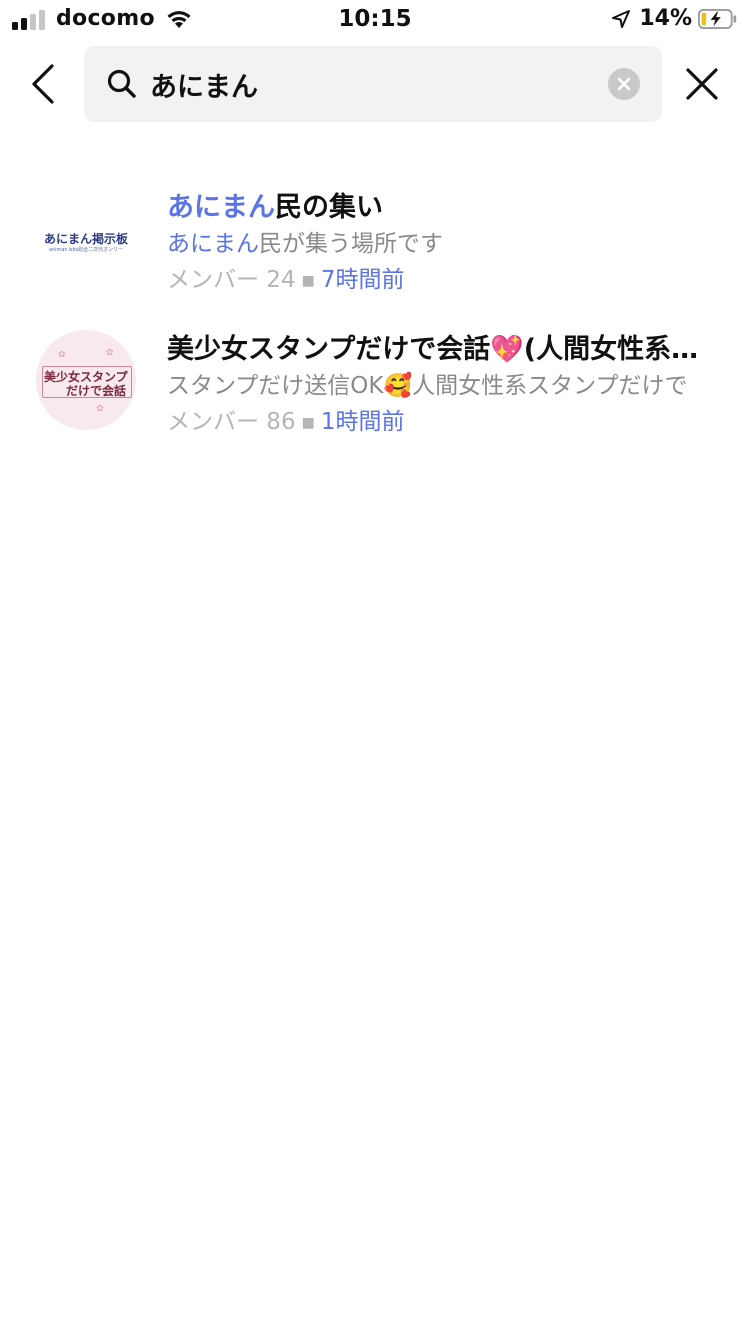 The width and height of the screenshot is (750, 1334). I want to click on search-header, so click(375, 84).